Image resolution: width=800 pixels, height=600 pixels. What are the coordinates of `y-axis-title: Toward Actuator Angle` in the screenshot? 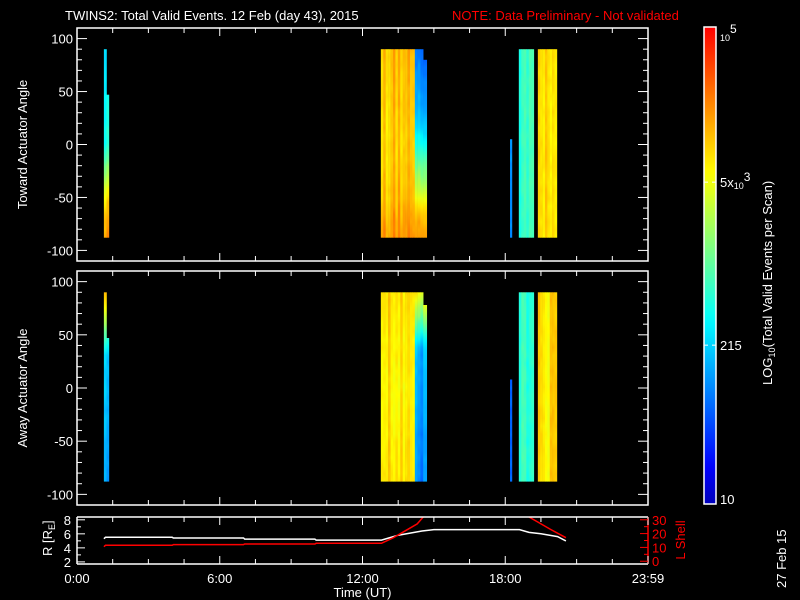 It's located at (22, 144).